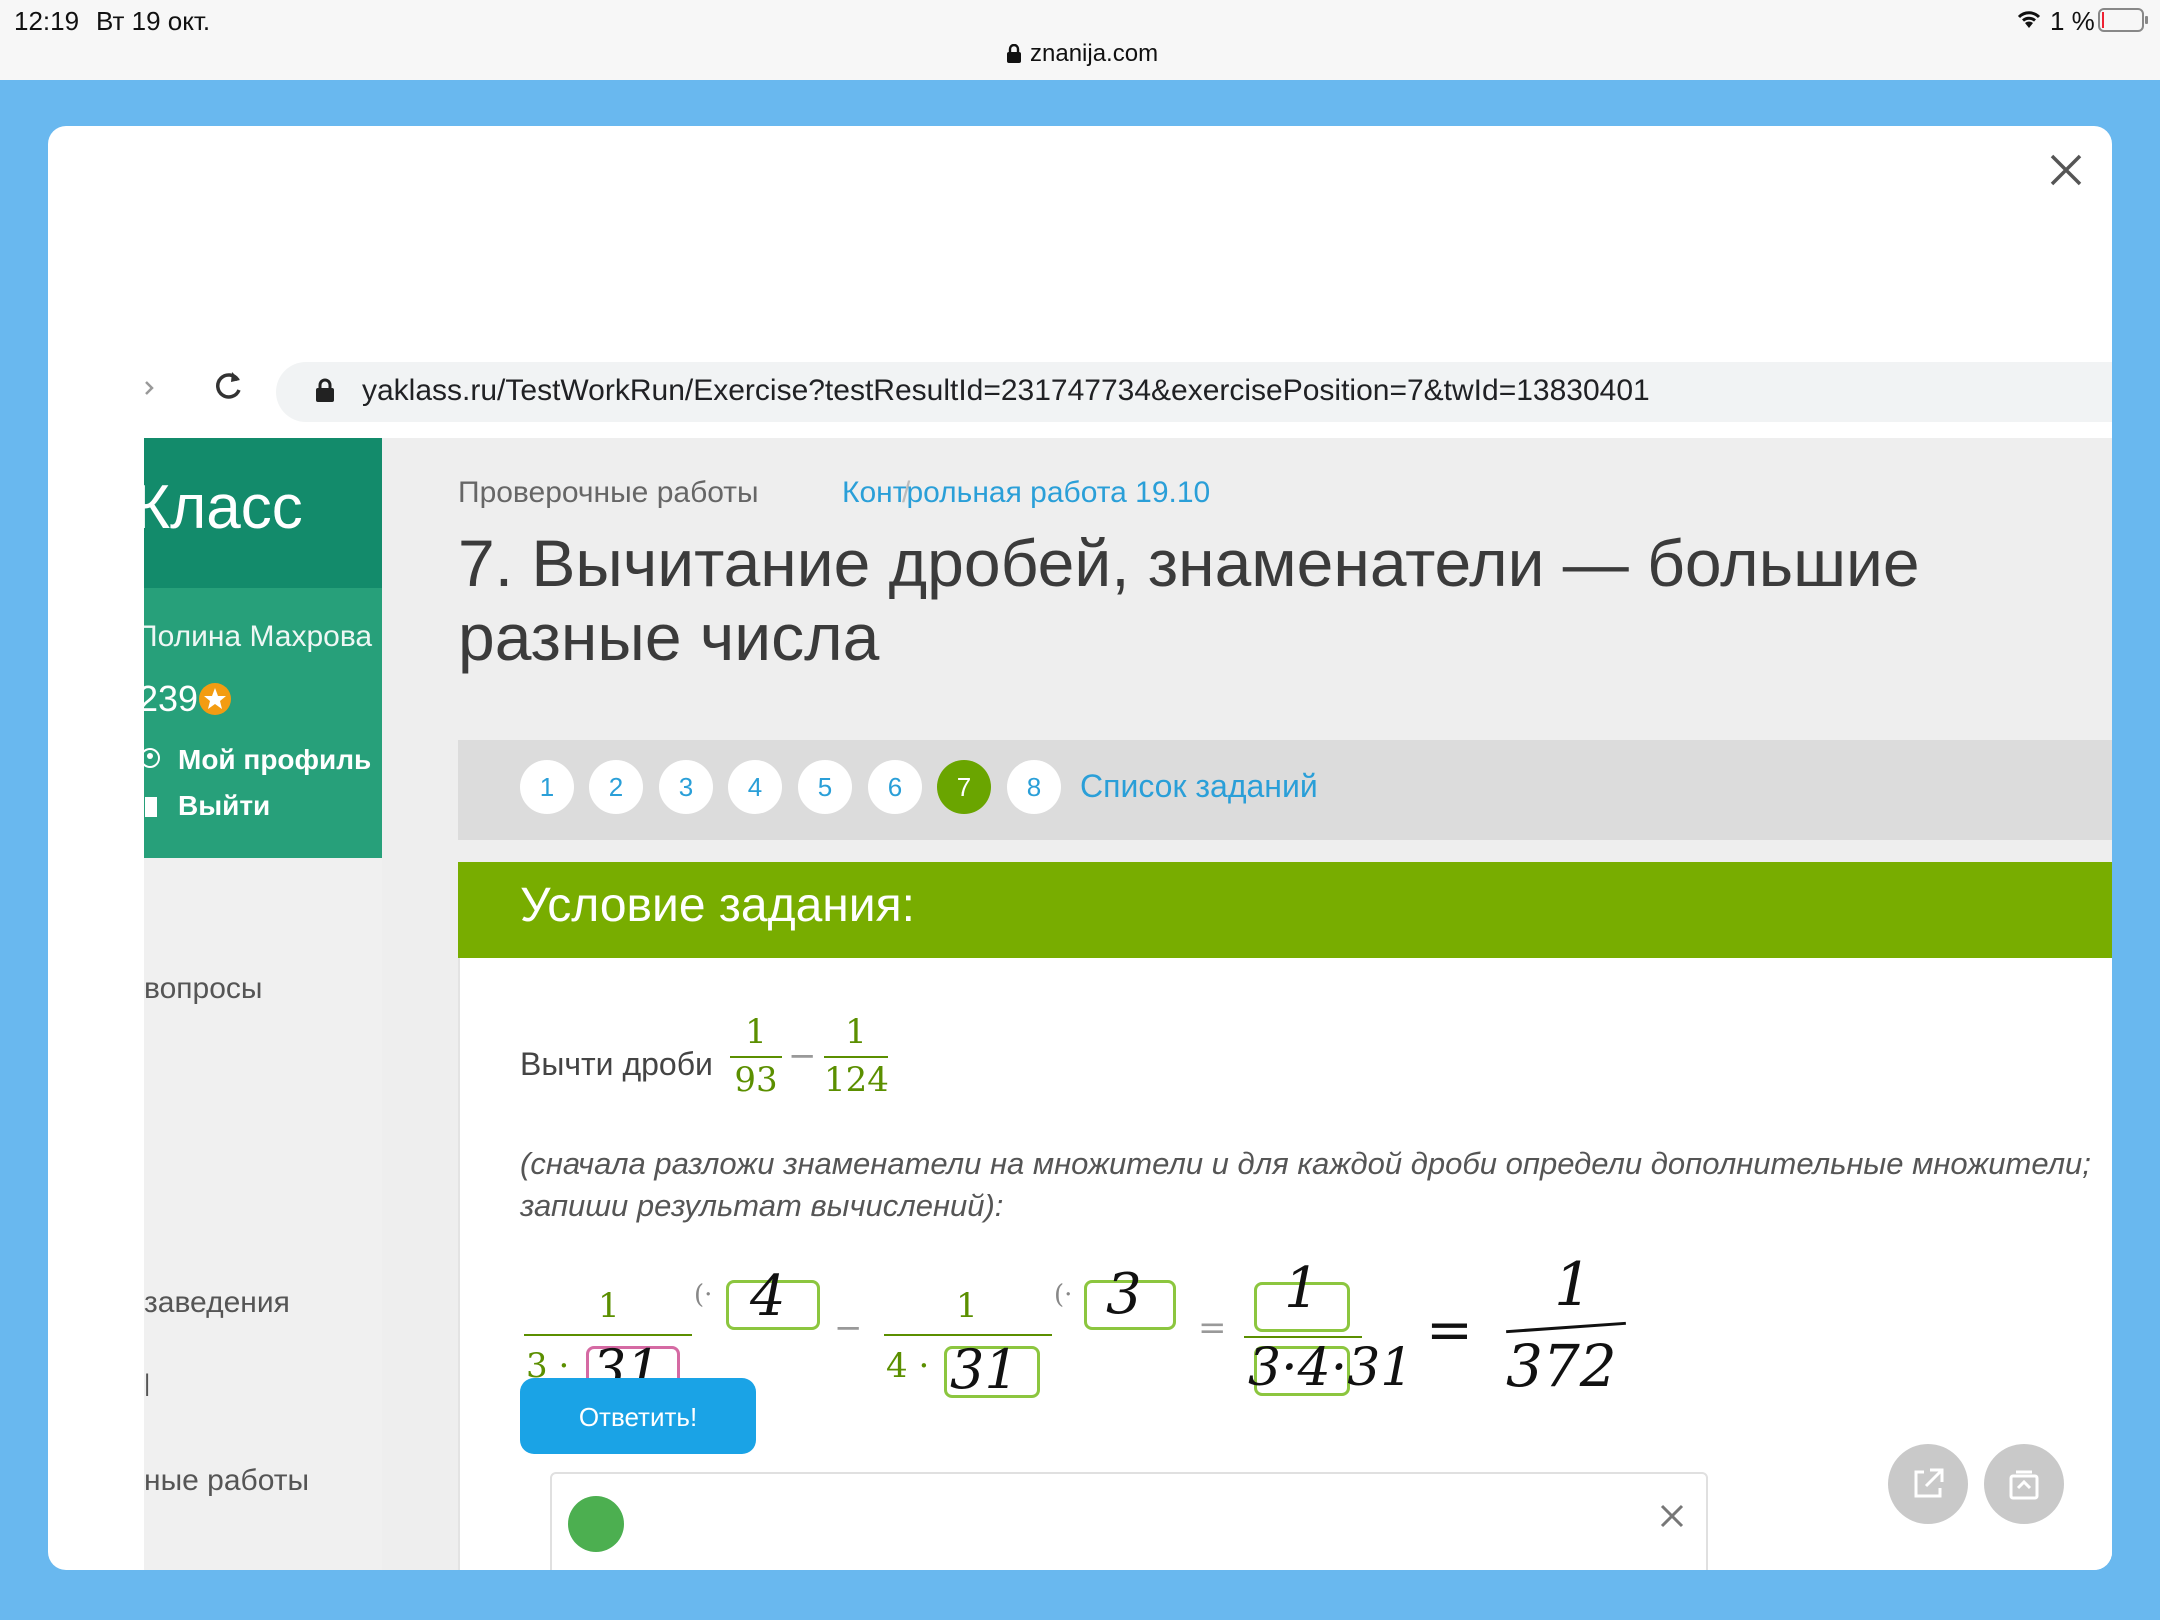 Image resolution: width=2160 pixels, height=1620 pixels. I want to click on open-external-button, so click(1928, 1484).